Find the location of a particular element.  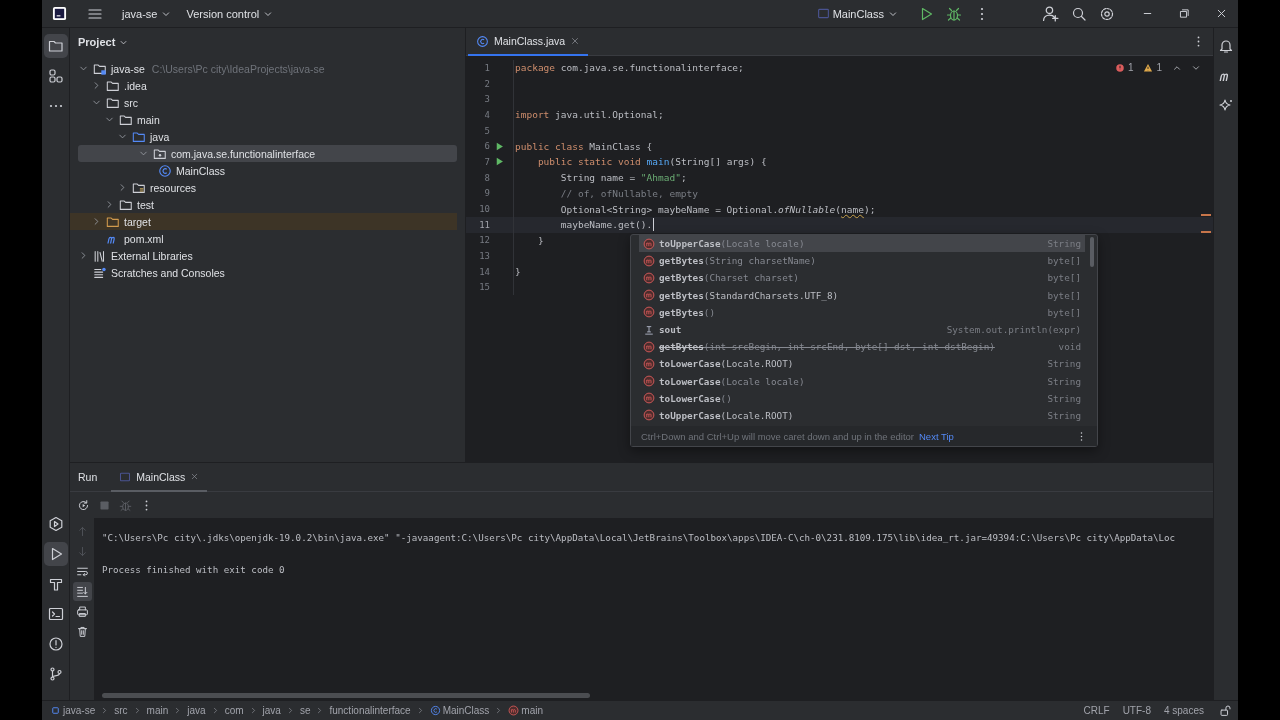

trash-icon is located at coordinates (82, 631).